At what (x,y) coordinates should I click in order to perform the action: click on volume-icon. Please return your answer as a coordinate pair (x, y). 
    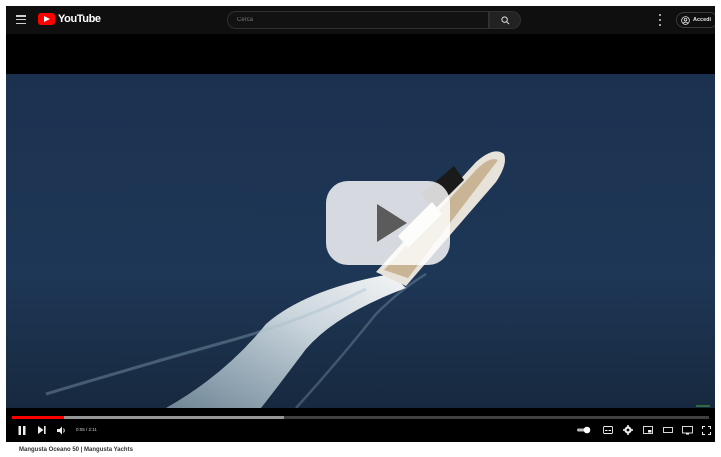
    Looking at the image, I should click on (62, 430).